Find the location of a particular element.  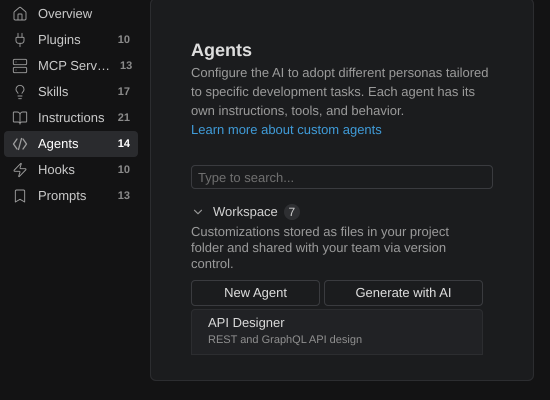

sidebar-item: Plugins 10 is located at coordinates (71, 40).